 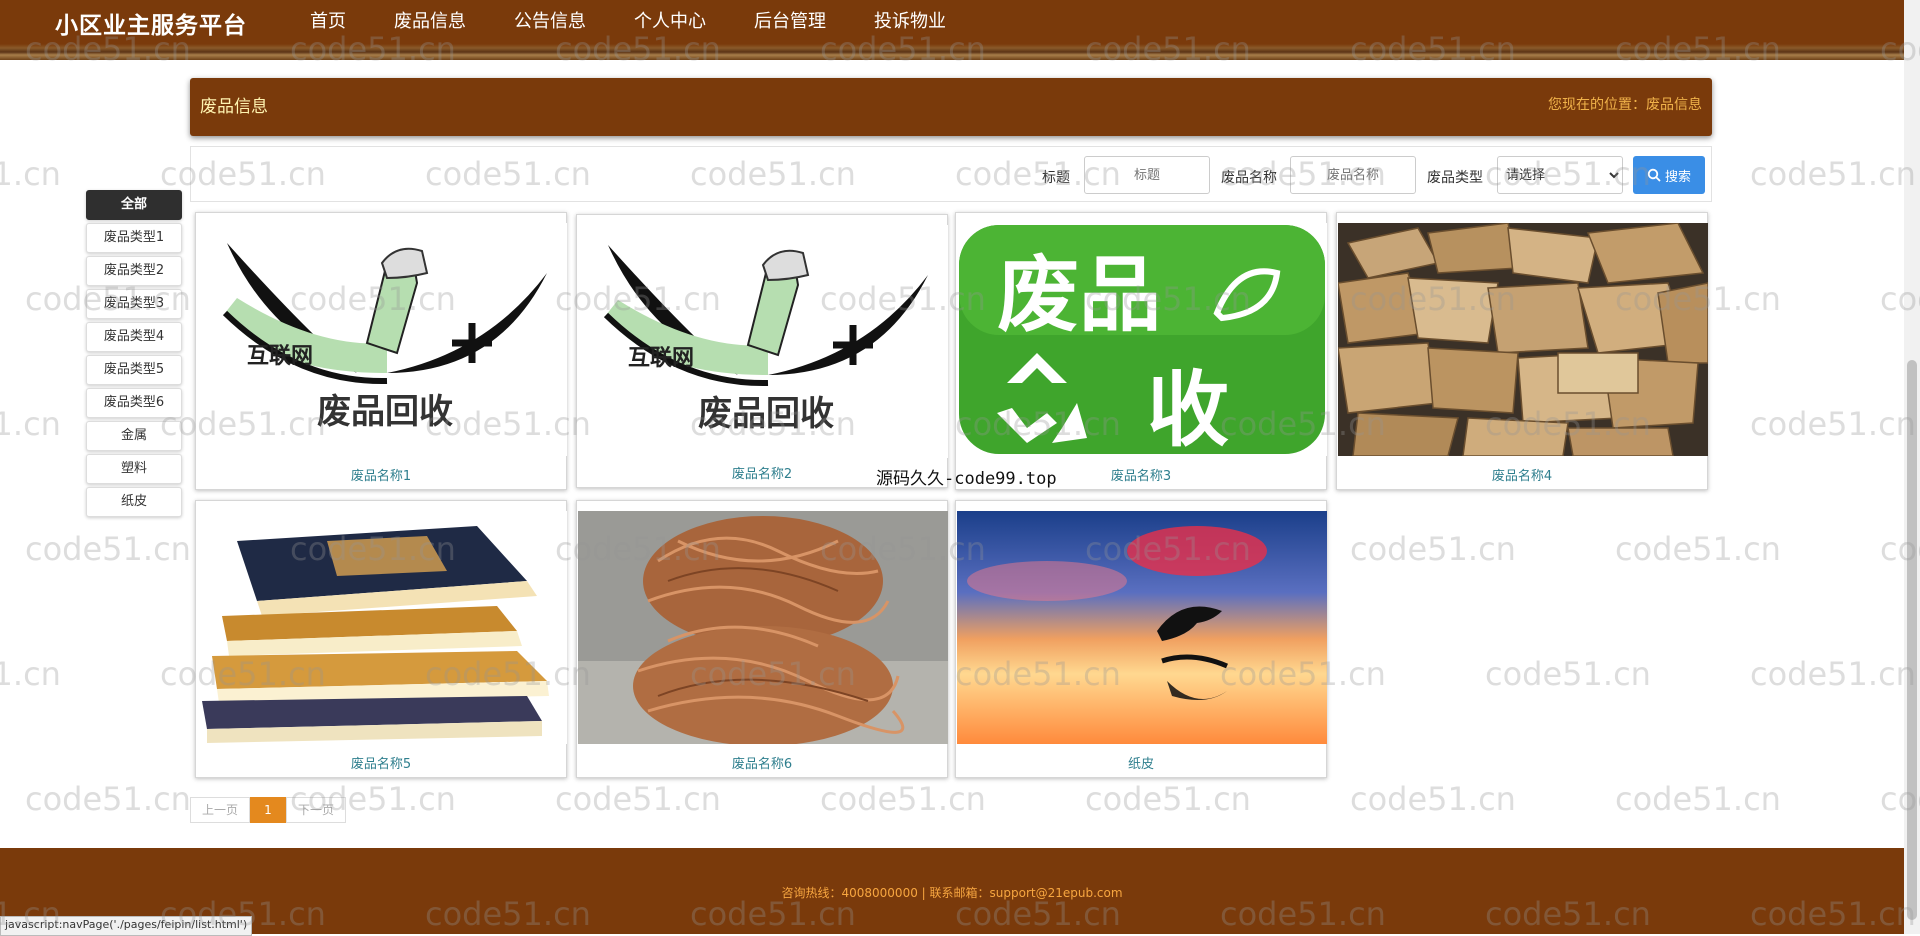 I want to click on search-icon, so click(x=1654, y=175).